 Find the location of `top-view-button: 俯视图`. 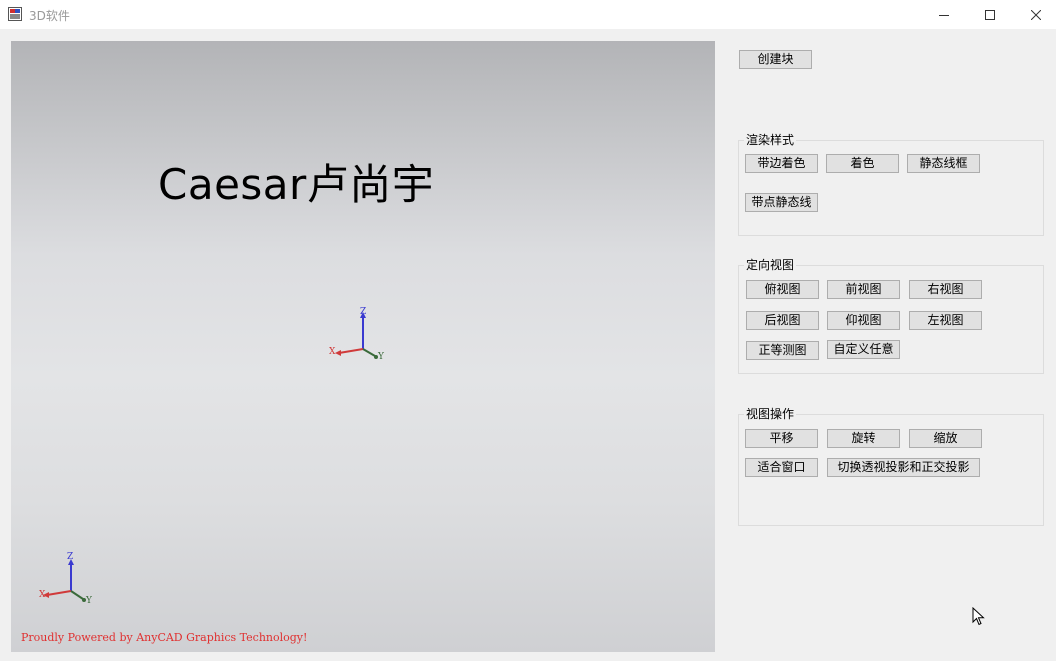

top-view-button: 俯视图 is located at coordinates (782, 289).